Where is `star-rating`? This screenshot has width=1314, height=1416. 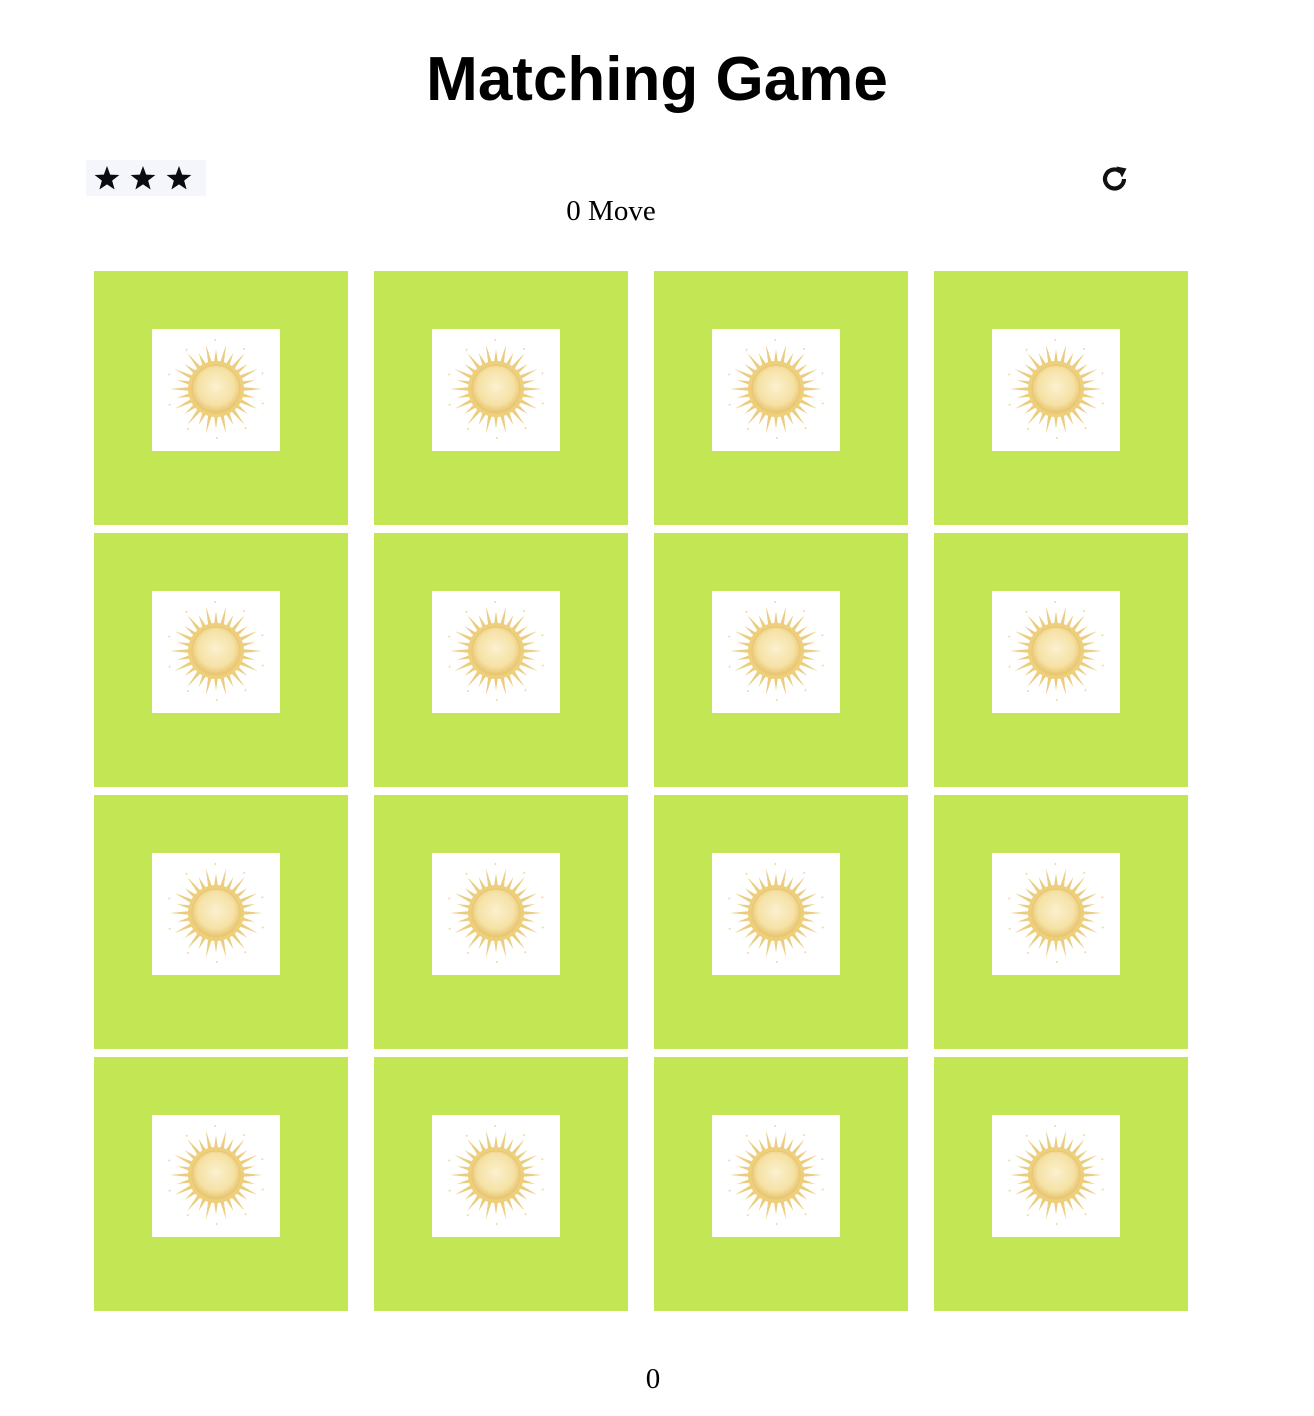
star-rating is located at coordinates (146, 178).